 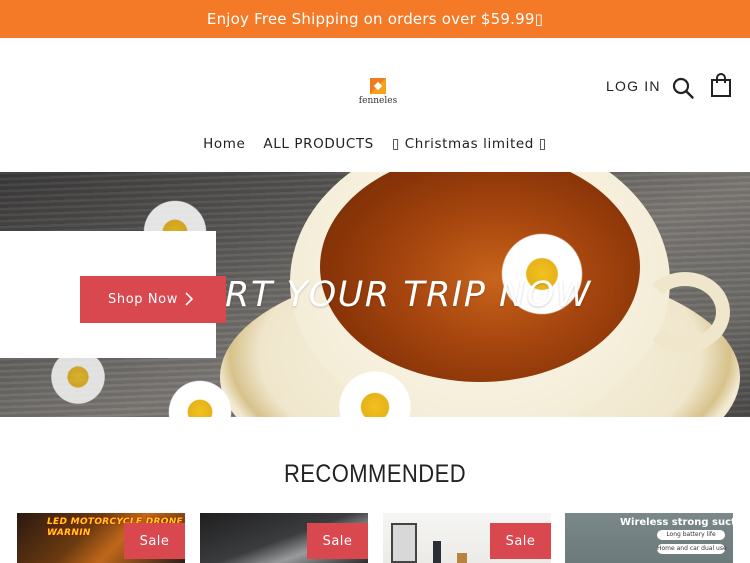 What do you see at coordinates (683, 88) in the screenshot?
I see `search-icon` at bounding box center [683, 88].